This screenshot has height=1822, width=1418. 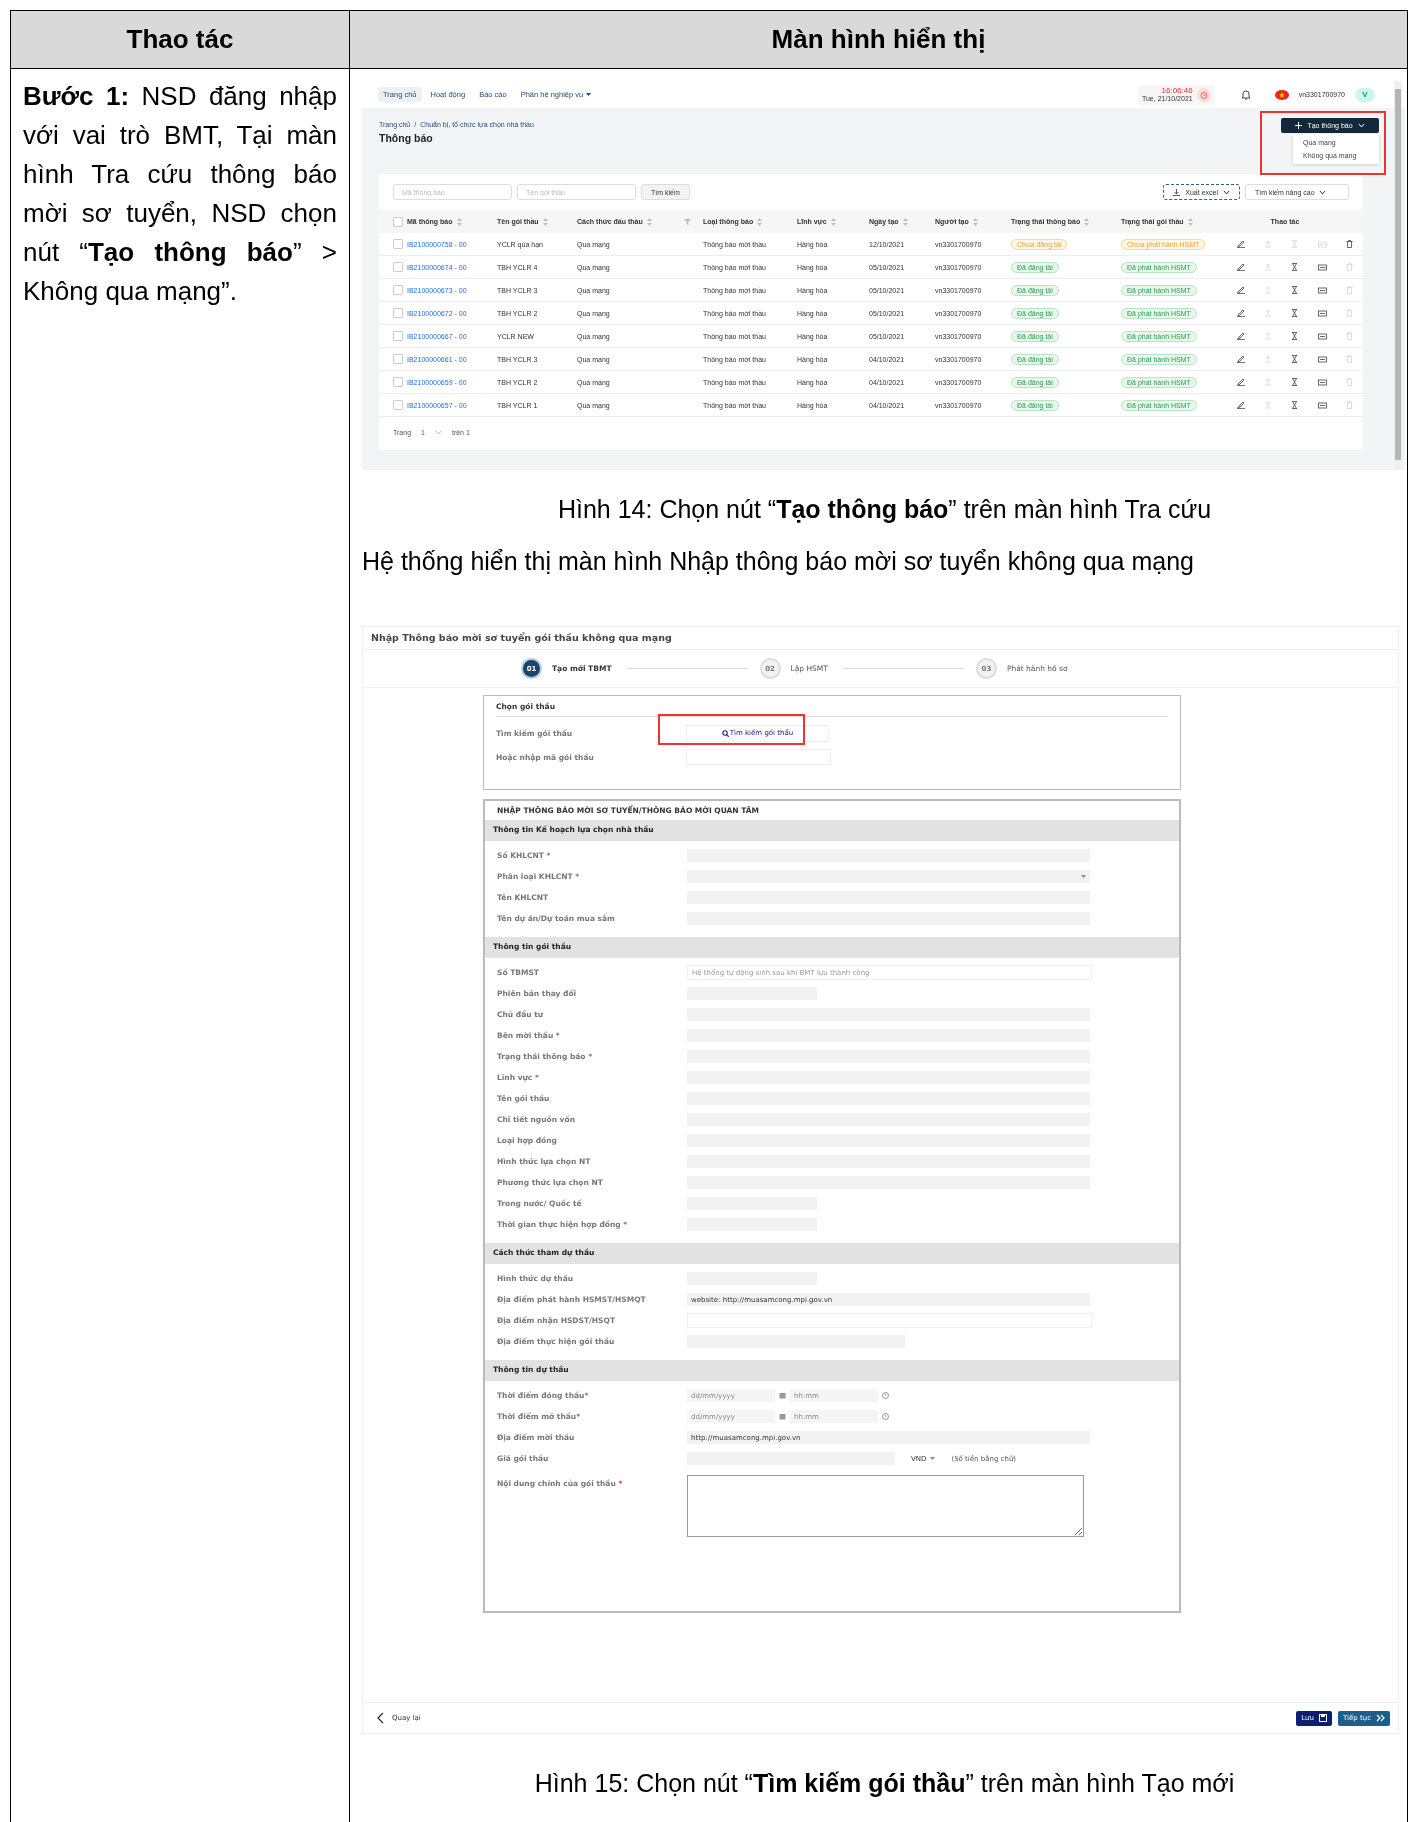 I want to click on scrollbar, so click(x=1398, y=275).